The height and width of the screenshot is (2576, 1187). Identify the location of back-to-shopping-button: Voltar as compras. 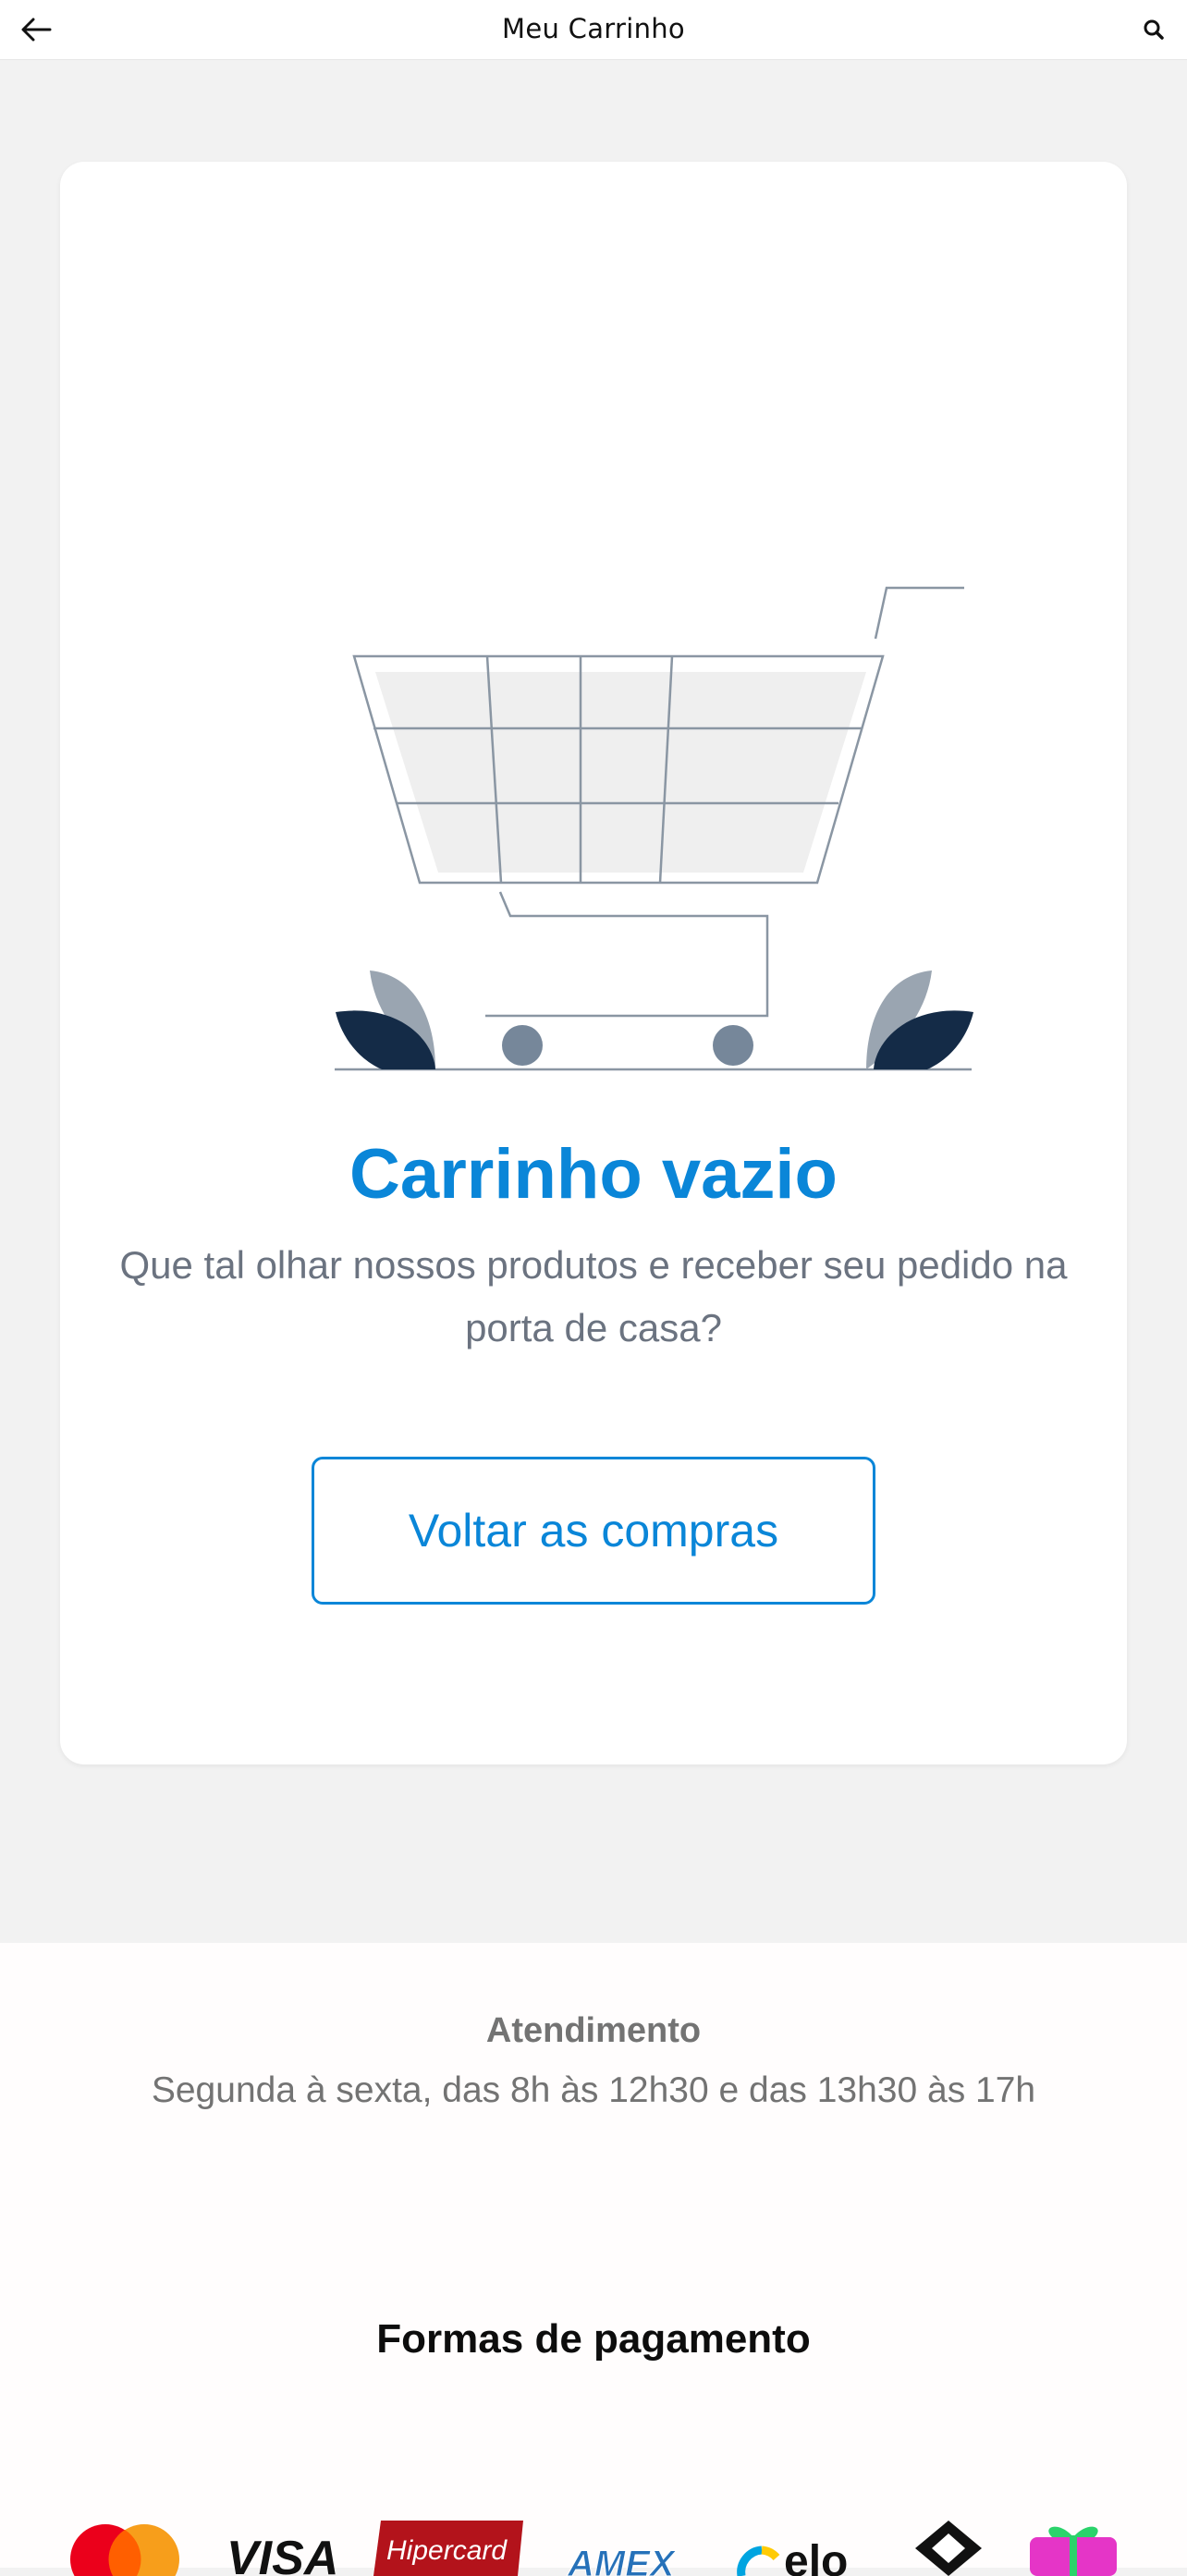
(593, 1531).